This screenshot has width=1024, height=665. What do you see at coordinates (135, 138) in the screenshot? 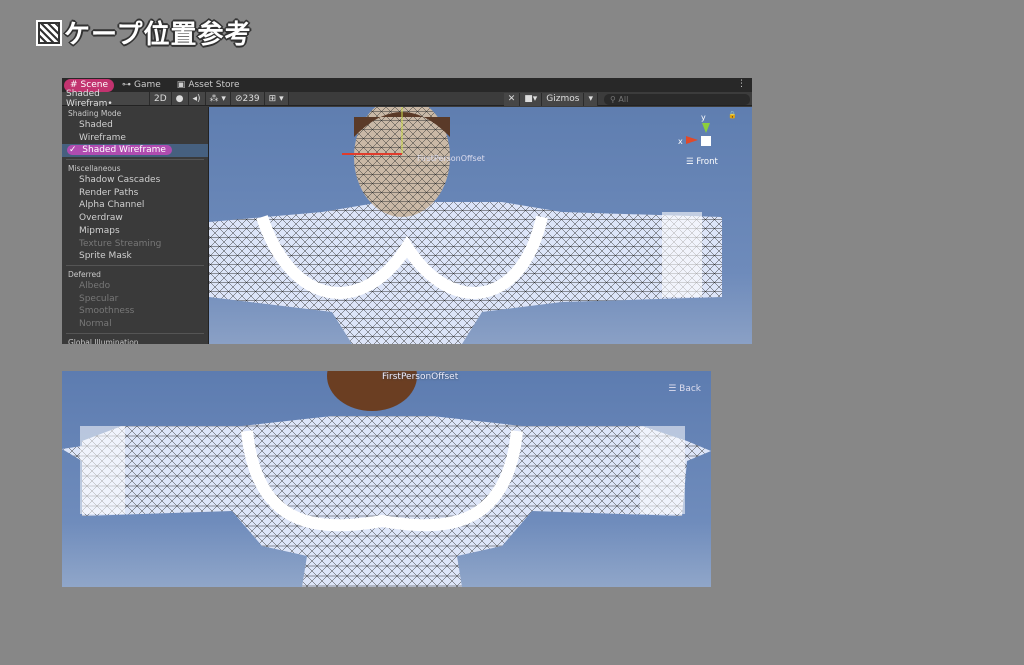
I see `menu-item-wireframe: Wireframe` at bounding box center [135, 138].